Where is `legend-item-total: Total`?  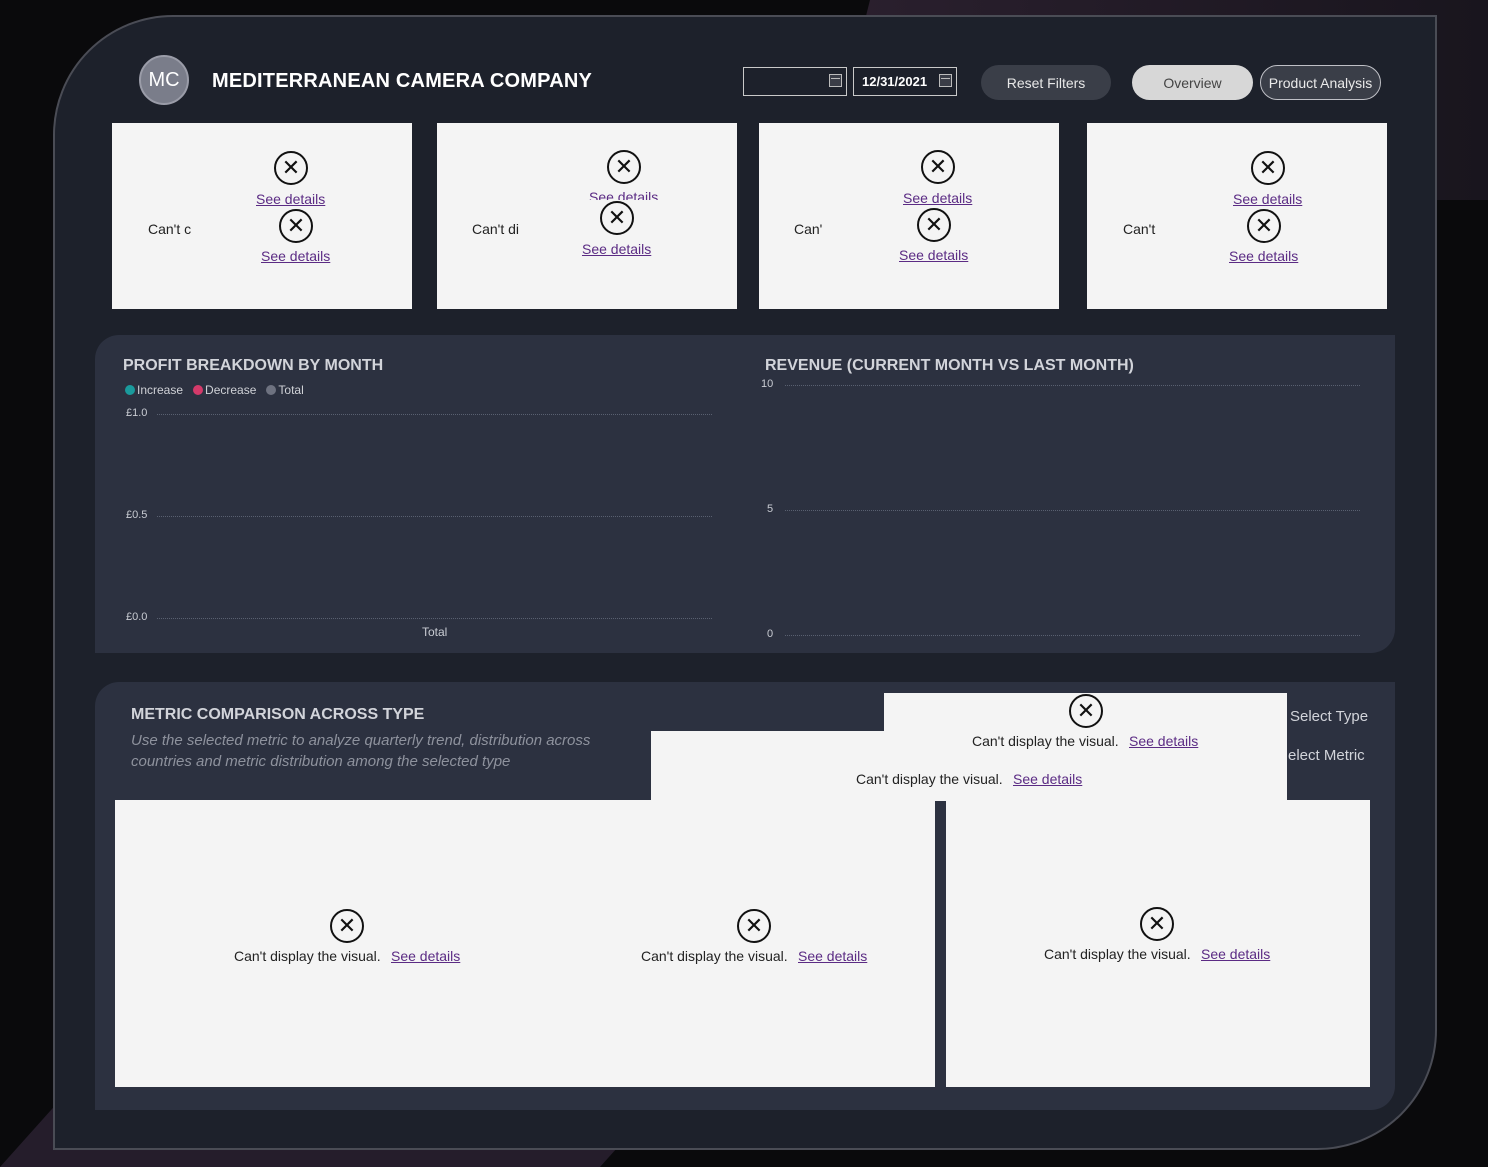 legend-item-total: Total is located at coordinates (285, 390).